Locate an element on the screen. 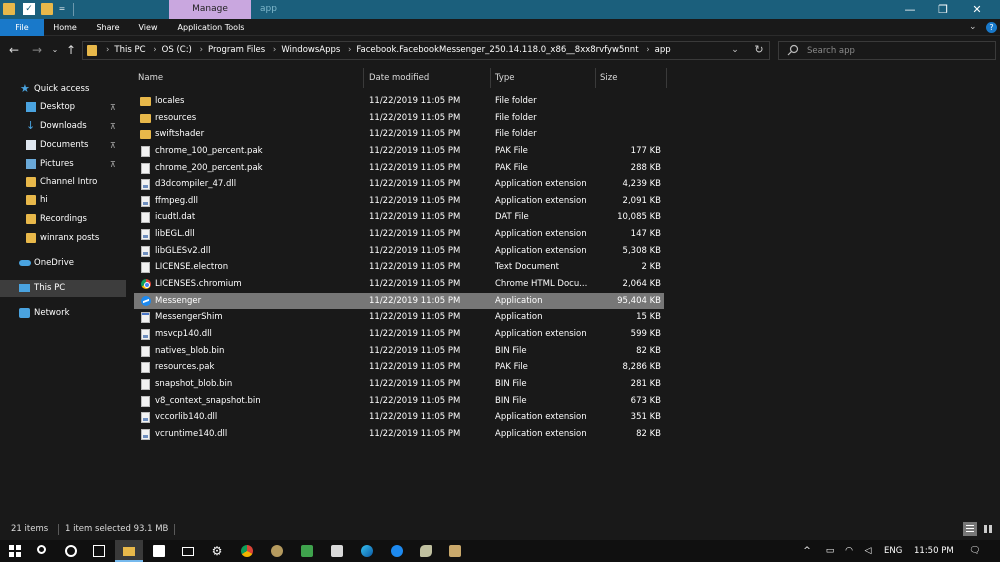 Image resolution: width=1000 pixels, height=562 pixels. tab-file: File is located at coordinates (22, 27).